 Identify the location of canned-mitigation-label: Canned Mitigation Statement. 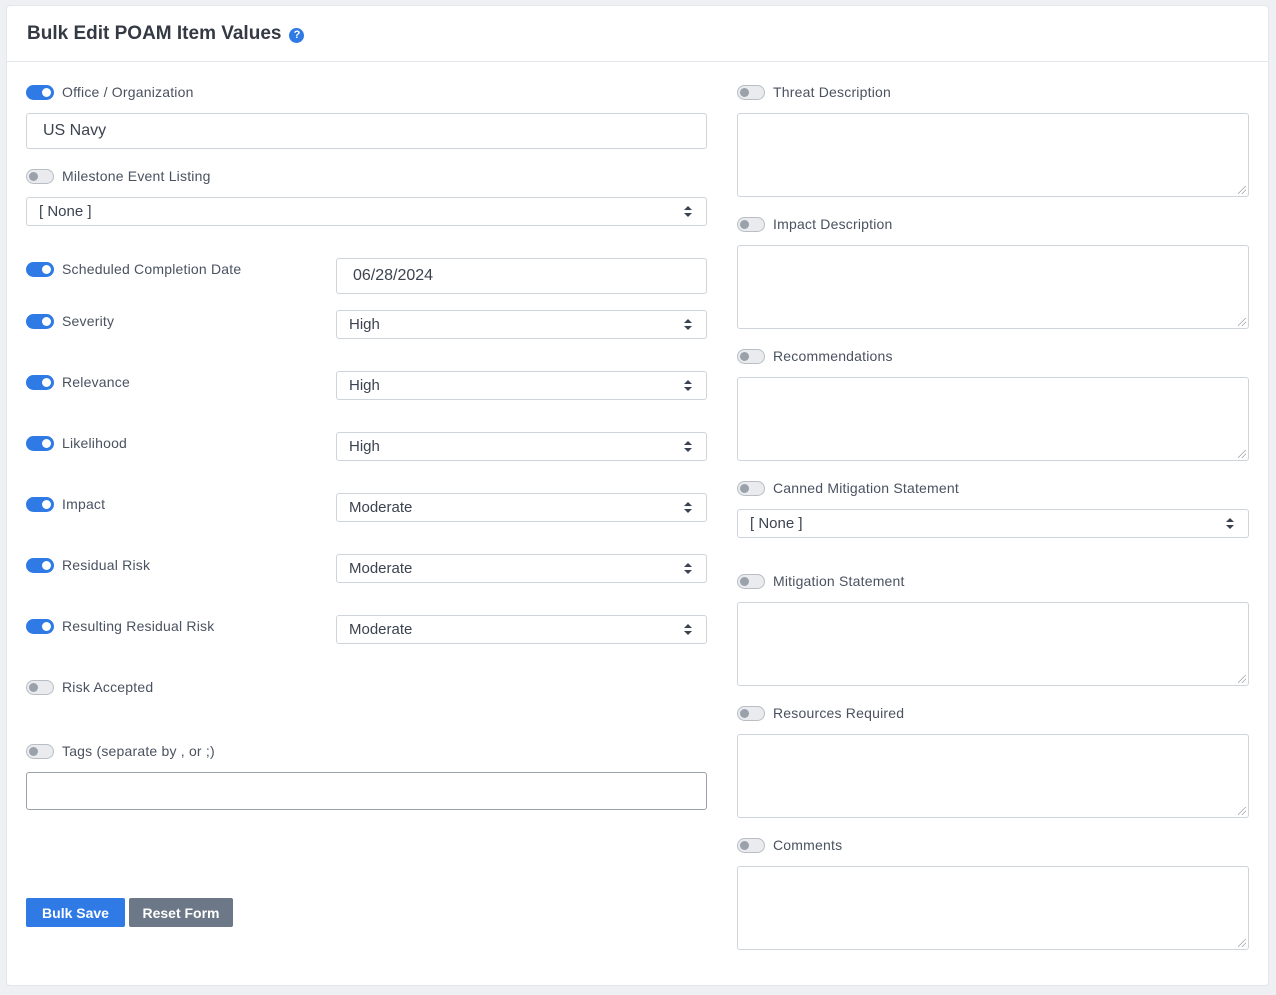
(866, 488).